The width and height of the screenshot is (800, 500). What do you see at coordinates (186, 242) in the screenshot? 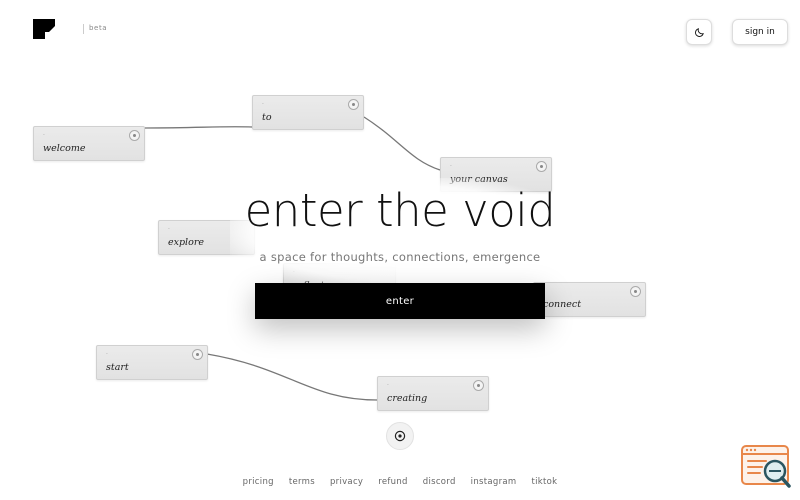
I see `node-label: explore` at bounding box center [186, 242].